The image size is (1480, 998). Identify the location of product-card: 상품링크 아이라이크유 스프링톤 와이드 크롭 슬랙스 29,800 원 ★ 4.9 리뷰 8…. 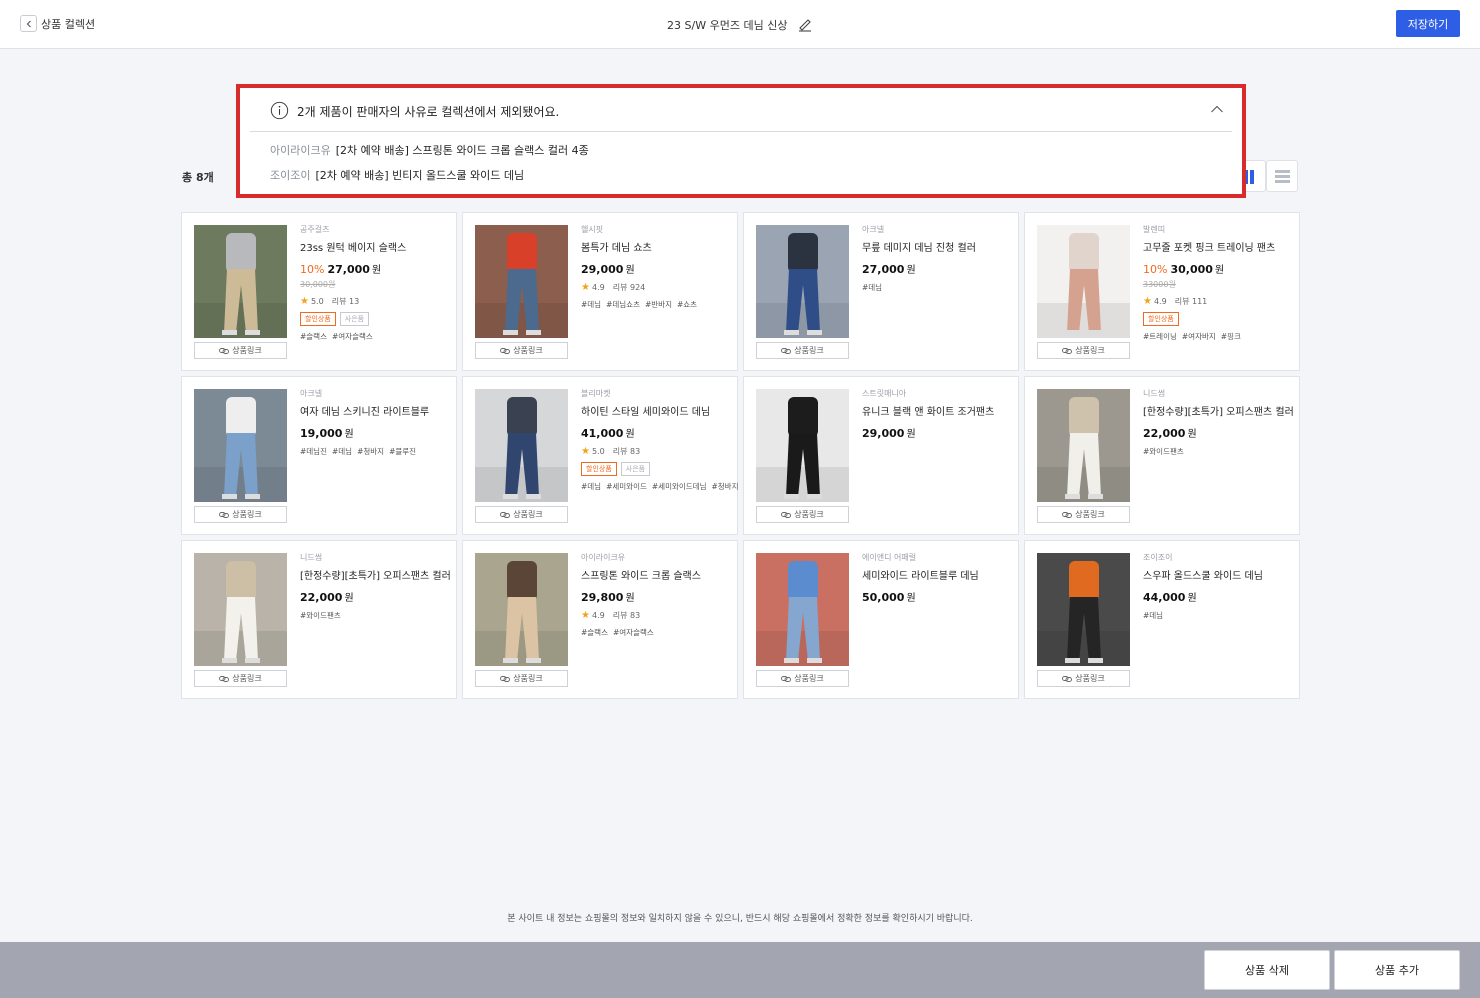
(600, 619).